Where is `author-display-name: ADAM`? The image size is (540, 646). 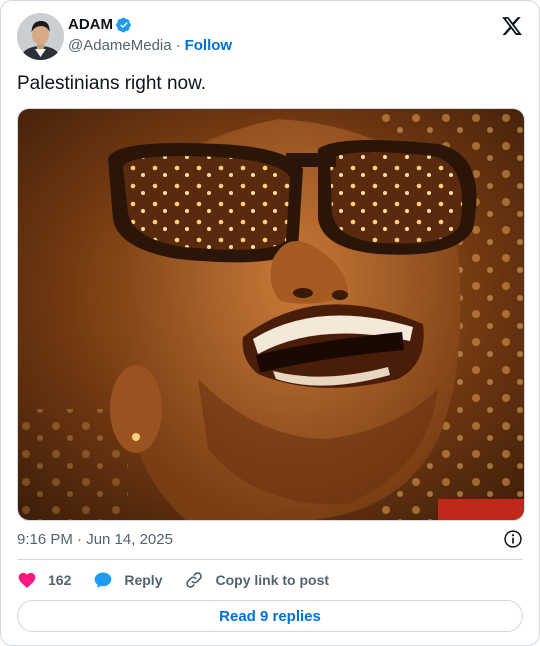
author-display-name: ADAM is located at coordinates (90, 25).